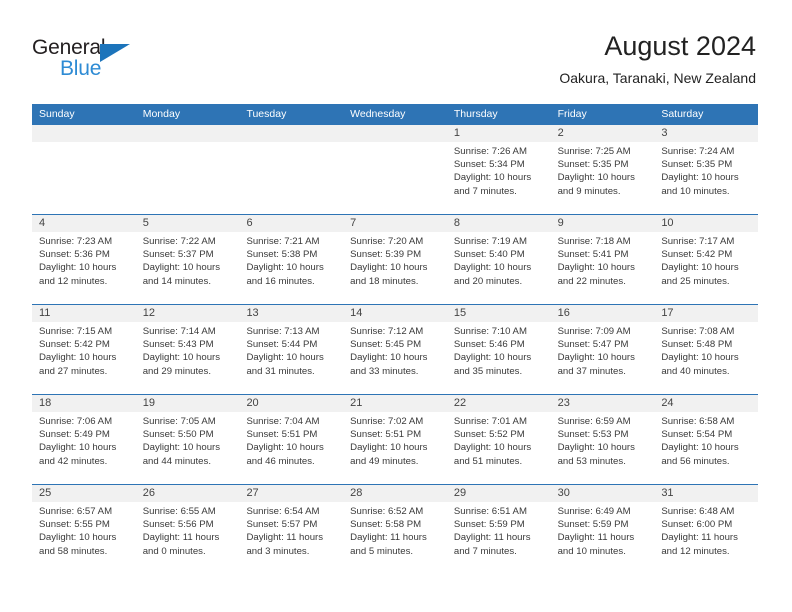 This screenshot has width=792, height=612. Describe the element at coordinates (84, 493) in the screenshot. I see `day-number: 25` at that location.